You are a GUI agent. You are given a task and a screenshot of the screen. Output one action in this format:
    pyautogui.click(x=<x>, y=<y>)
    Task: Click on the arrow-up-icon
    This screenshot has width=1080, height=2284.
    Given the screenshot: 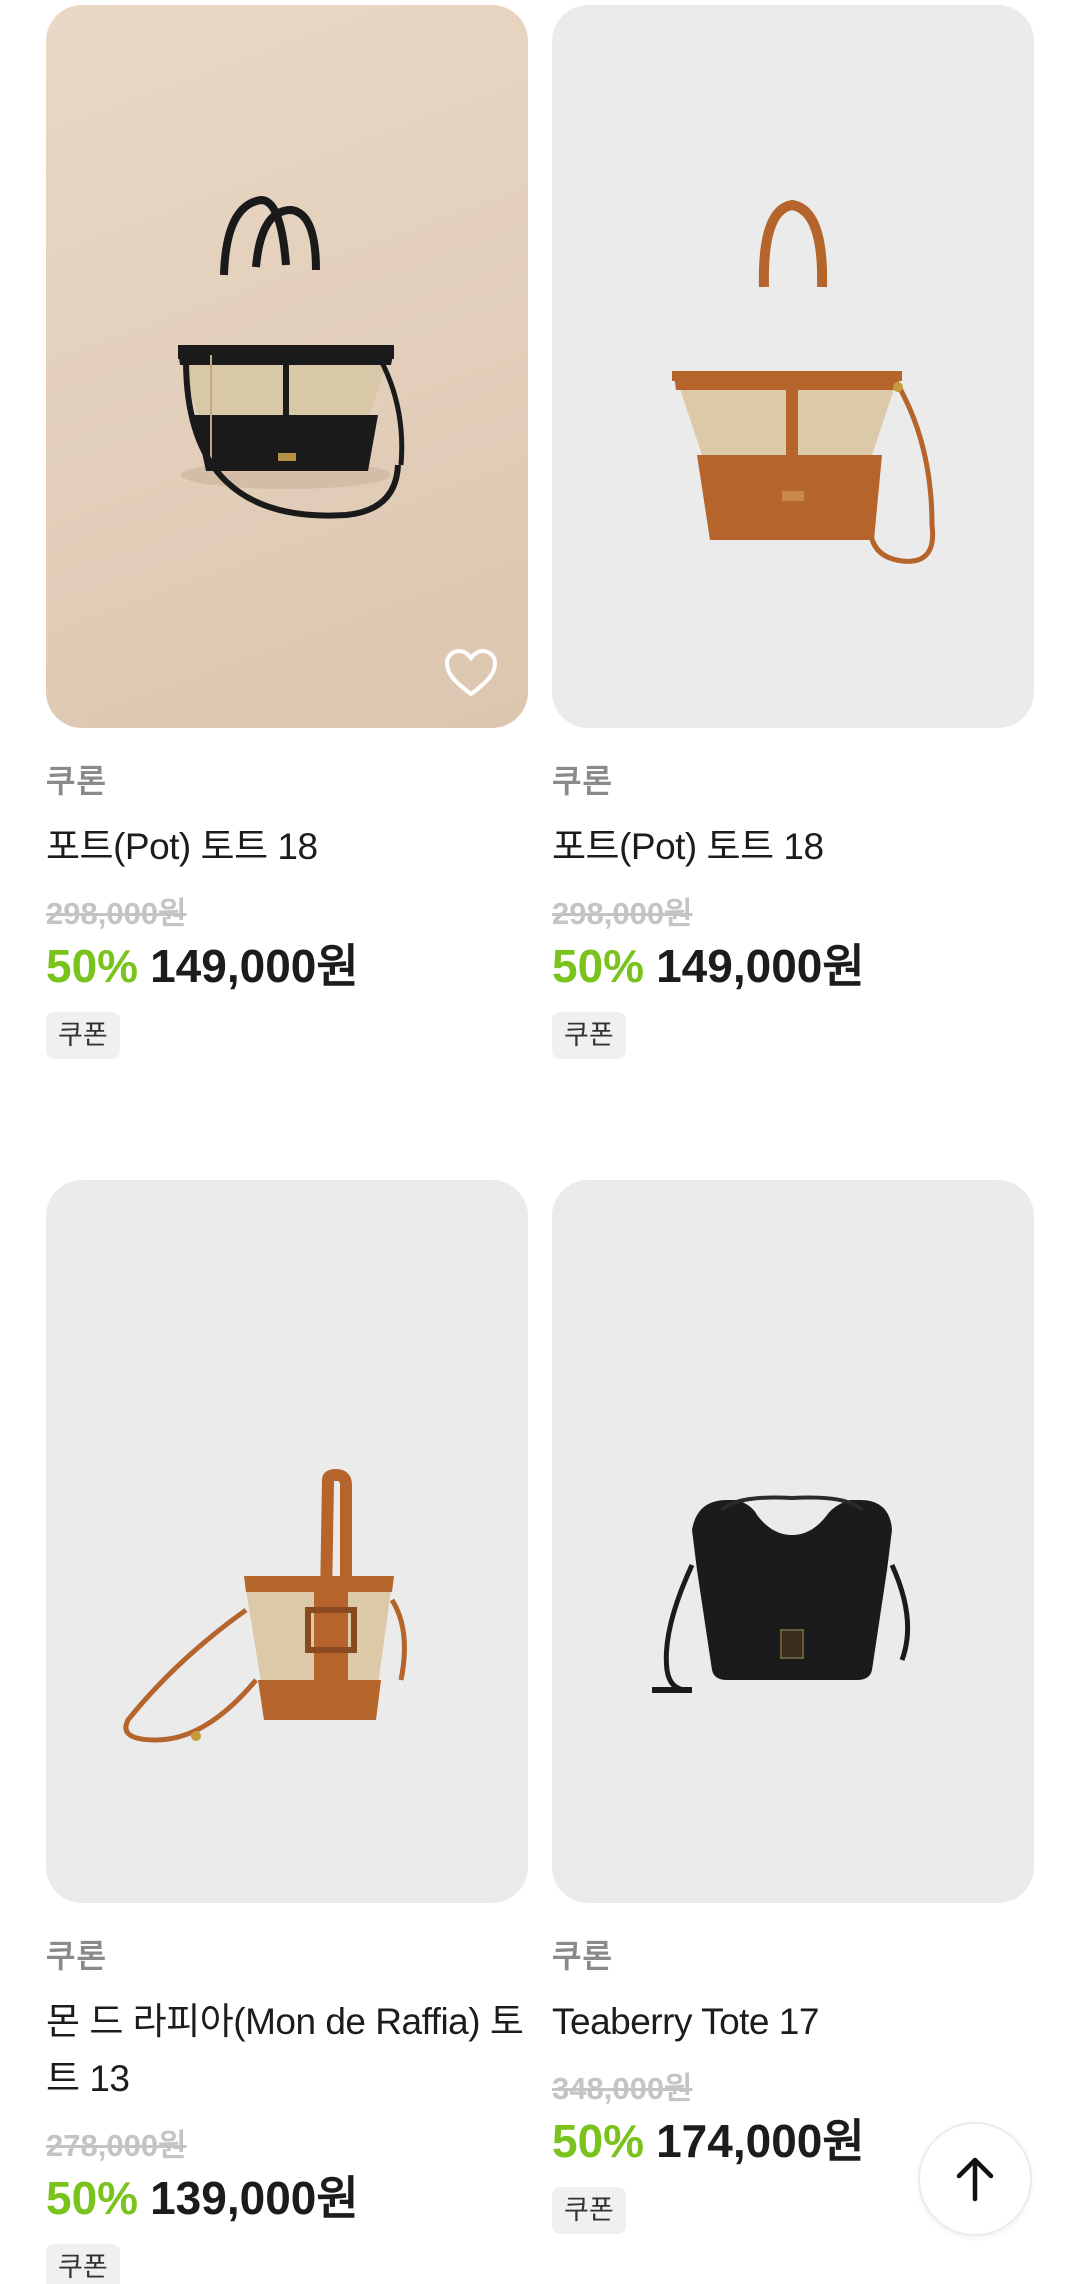 What is the action you would take?
    pyautogui.click(x=975, y=2179)
    